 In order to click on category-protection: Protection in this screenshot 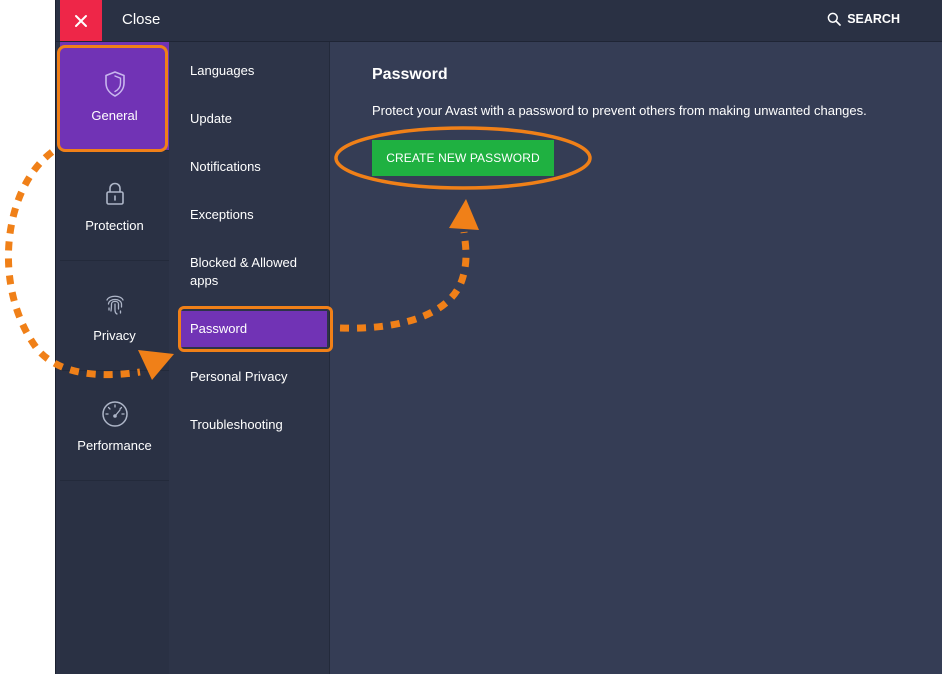, I will do `click(114, 206)`.